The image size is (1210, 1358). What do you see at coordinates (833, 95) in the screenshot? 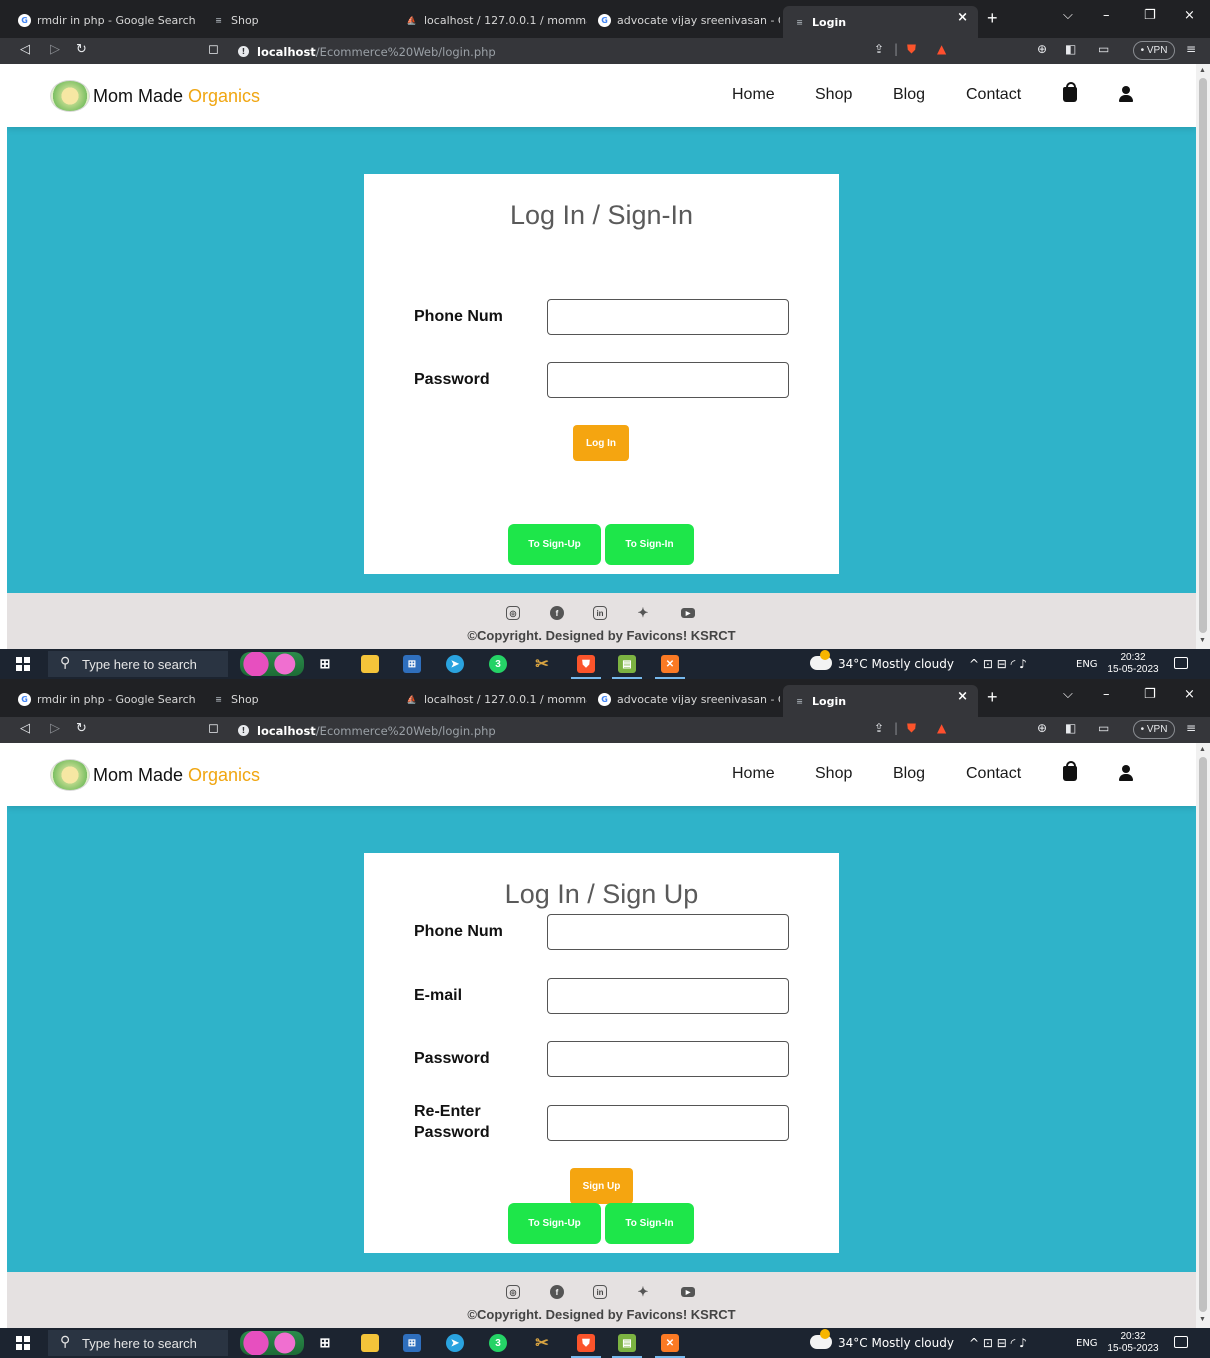
I see `nav-shop: Shop` at bounding box center [833, 95].